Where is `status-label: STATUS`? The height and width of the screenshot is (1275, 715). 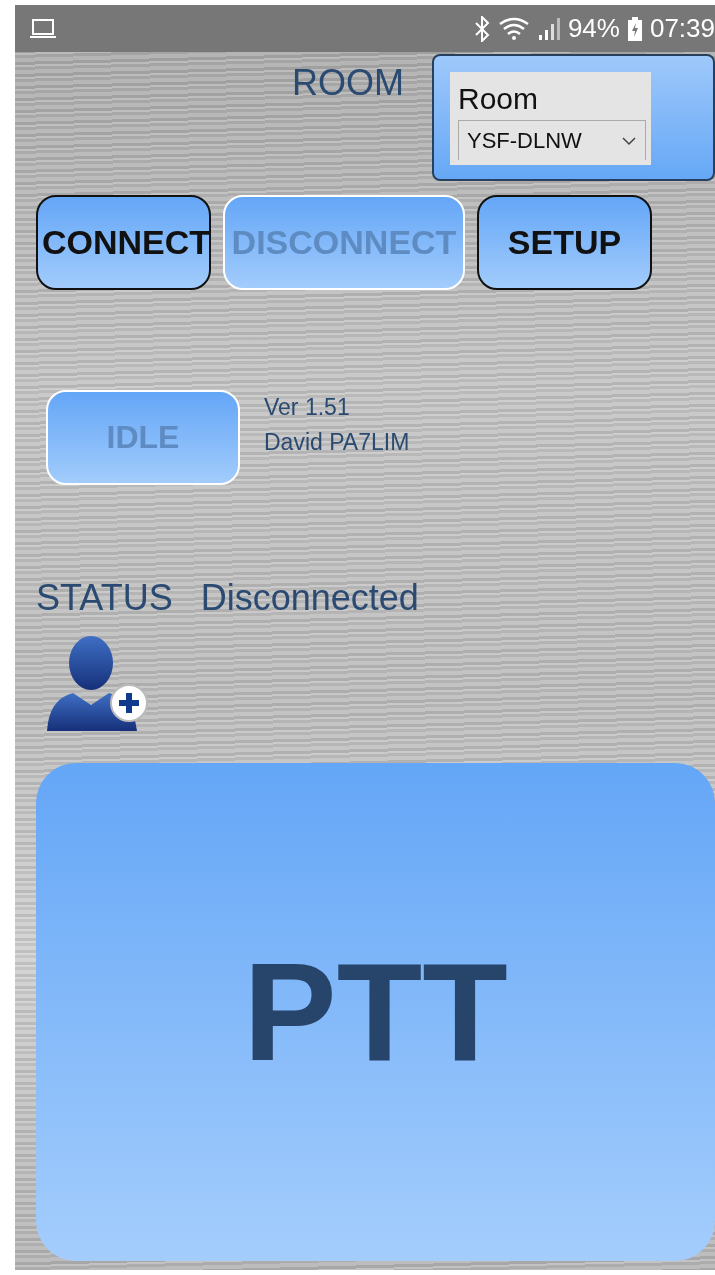
status-label: STATUS is located at coordinates (104, 598).